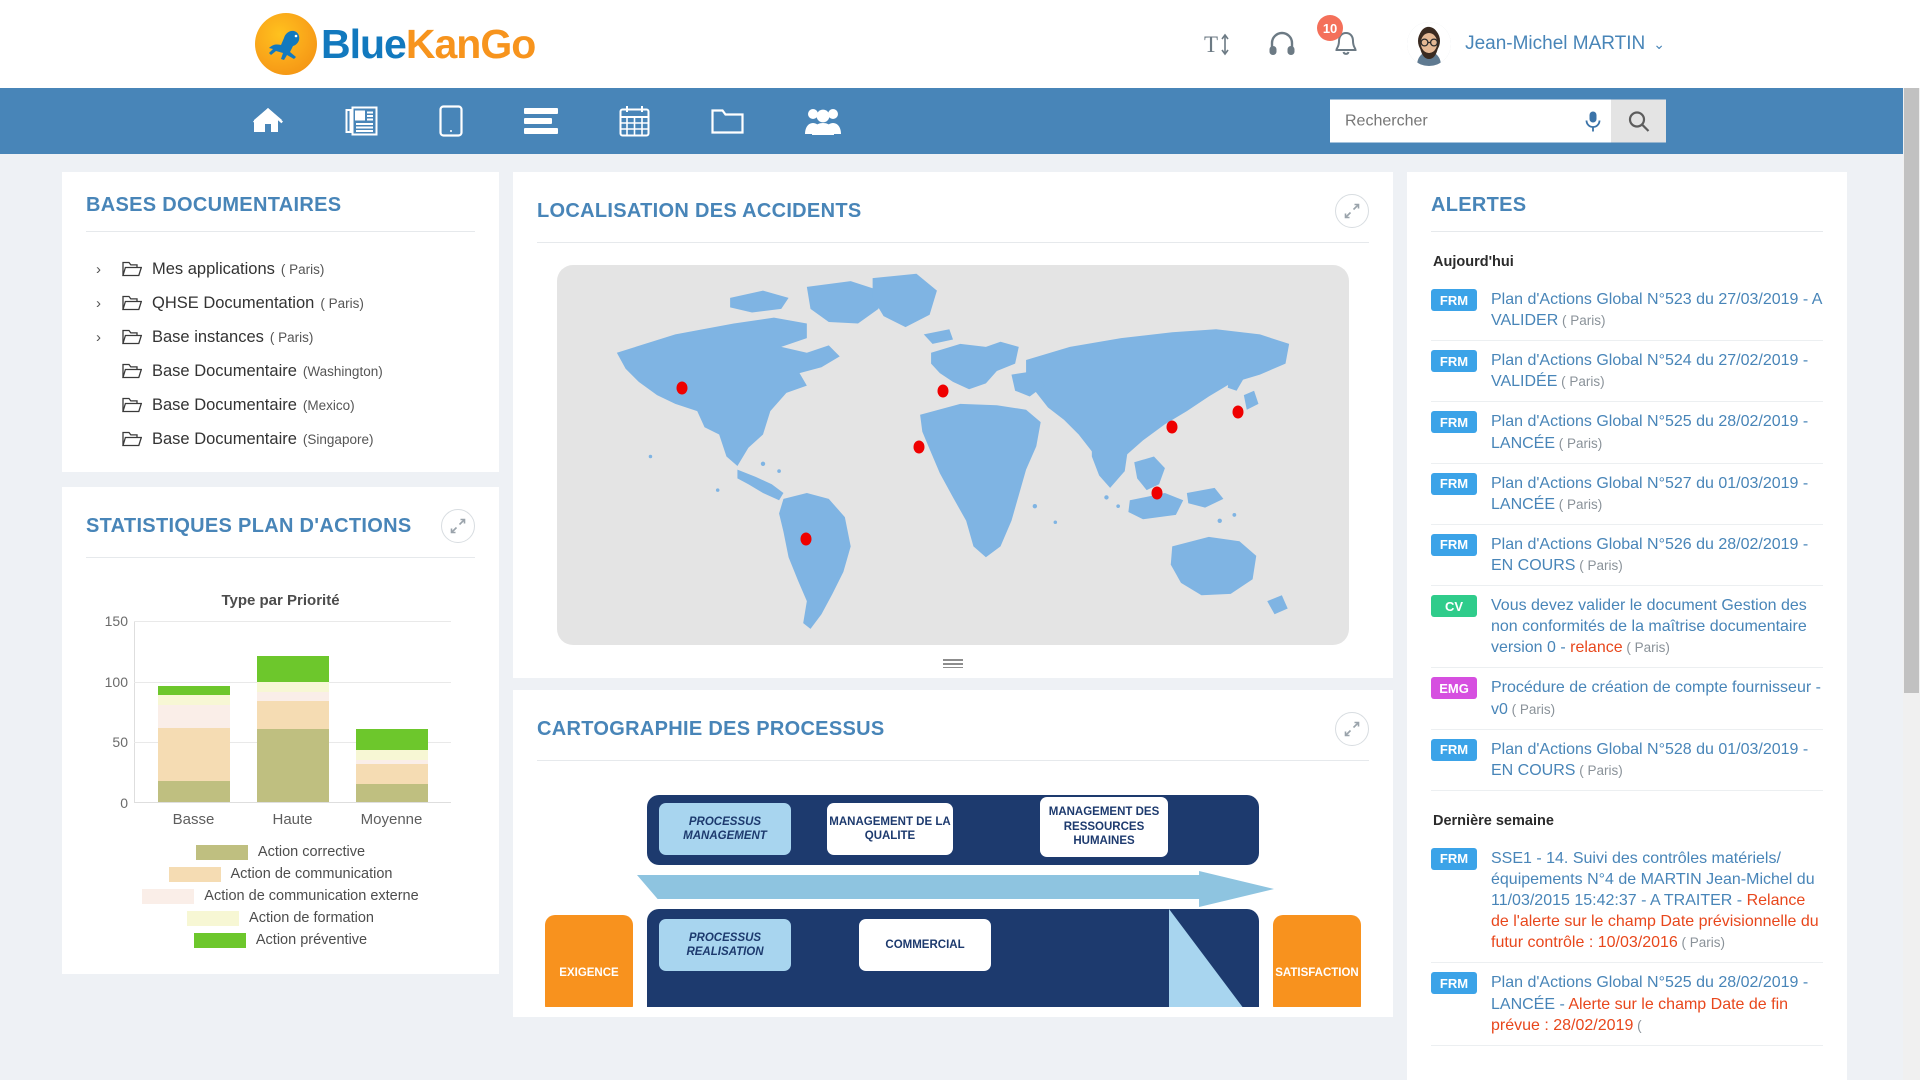 The image size is (1920, 1080). I want to click on chevron-down-icon: ⌄, so click(1659, 44).